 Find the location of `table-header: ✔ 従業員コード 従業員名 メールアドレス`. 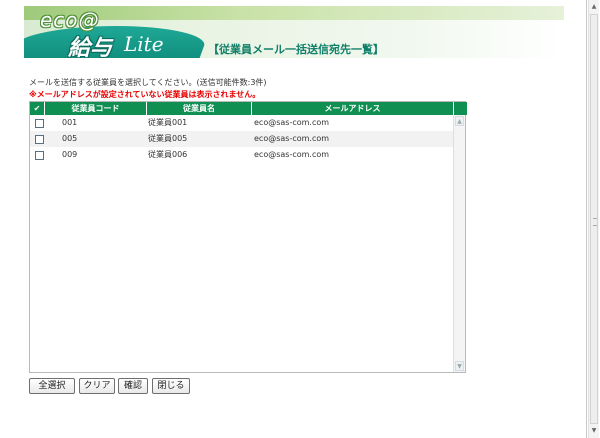

table-header: ✔ 従業員コード 従業員名 メールアドレス is located at coordinates (248, 108).